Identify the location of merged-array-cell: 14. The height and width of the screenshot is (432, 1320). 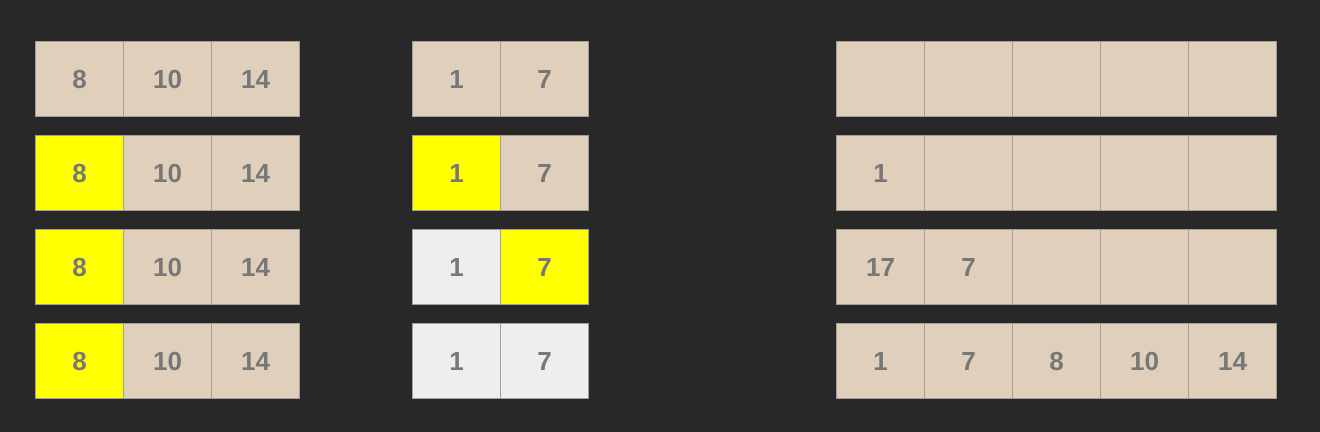
(1232, 361).